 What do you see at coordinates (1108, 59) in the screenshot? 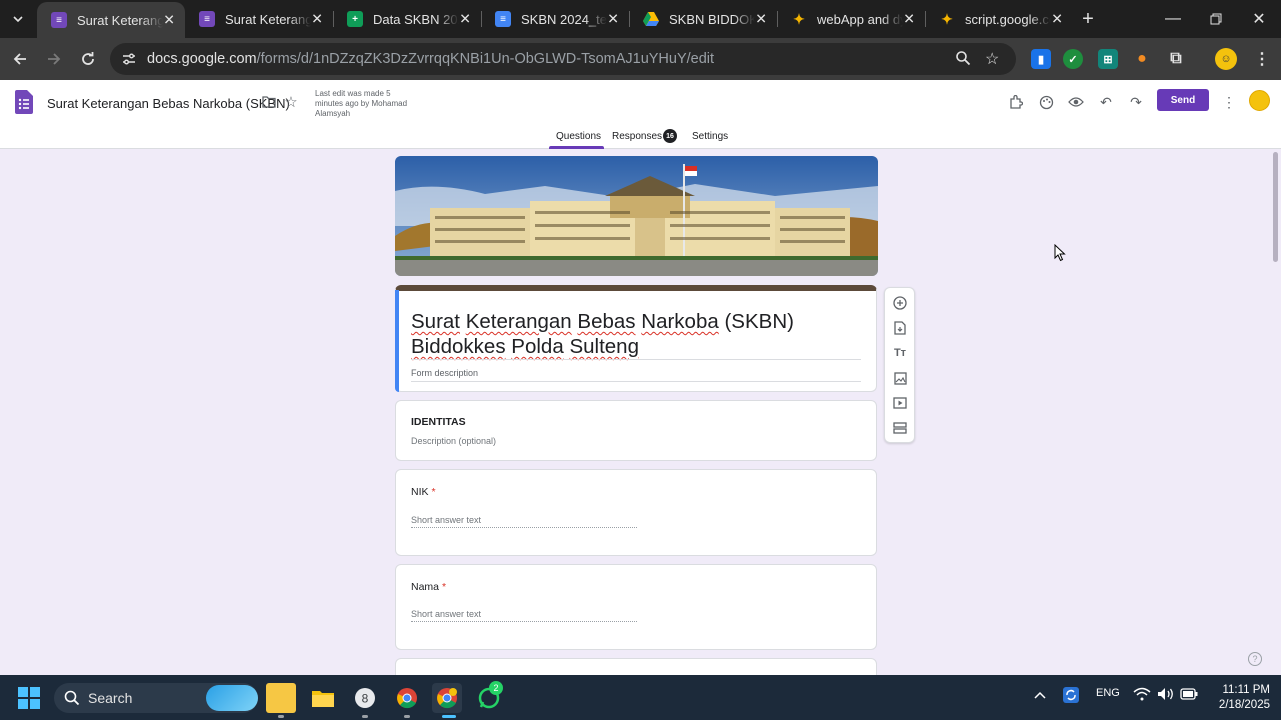
I see `extension-grid-icon: ⊞` at bounding box center [1108, 59].